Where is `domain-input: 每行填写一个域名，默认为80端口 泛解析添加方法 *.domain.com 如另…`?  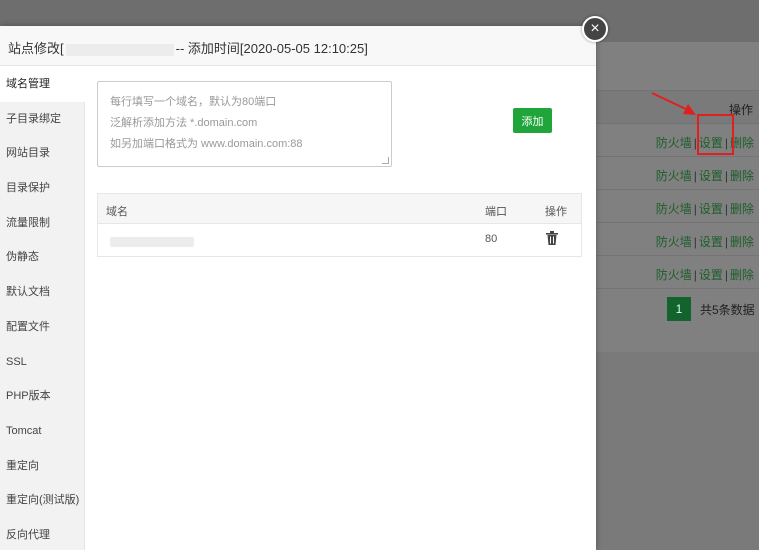
domain-input: 每行填写一个域名，默认为80端口 泛解析添加方法 *.domain.com 如另… is located at coordinates (244, 124).